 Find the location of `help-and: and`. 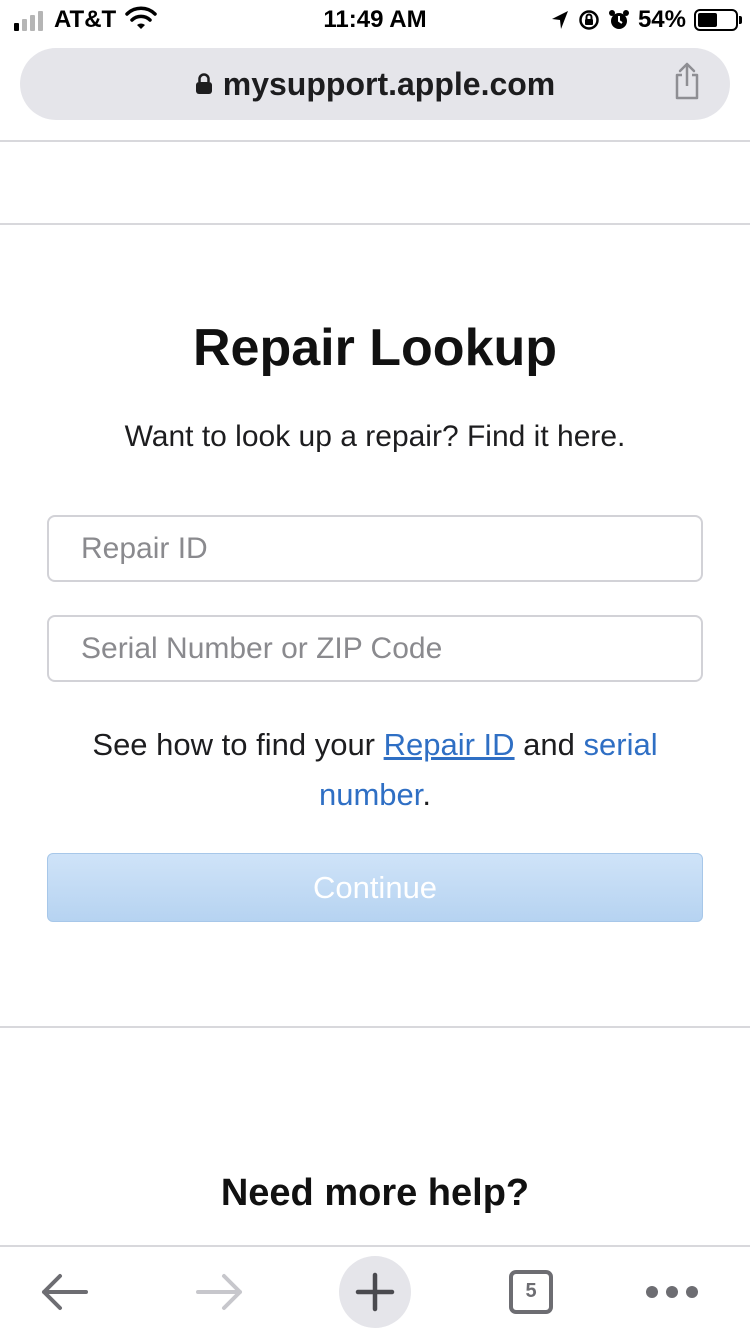

help-and: and is located at coordinates (549, 744).